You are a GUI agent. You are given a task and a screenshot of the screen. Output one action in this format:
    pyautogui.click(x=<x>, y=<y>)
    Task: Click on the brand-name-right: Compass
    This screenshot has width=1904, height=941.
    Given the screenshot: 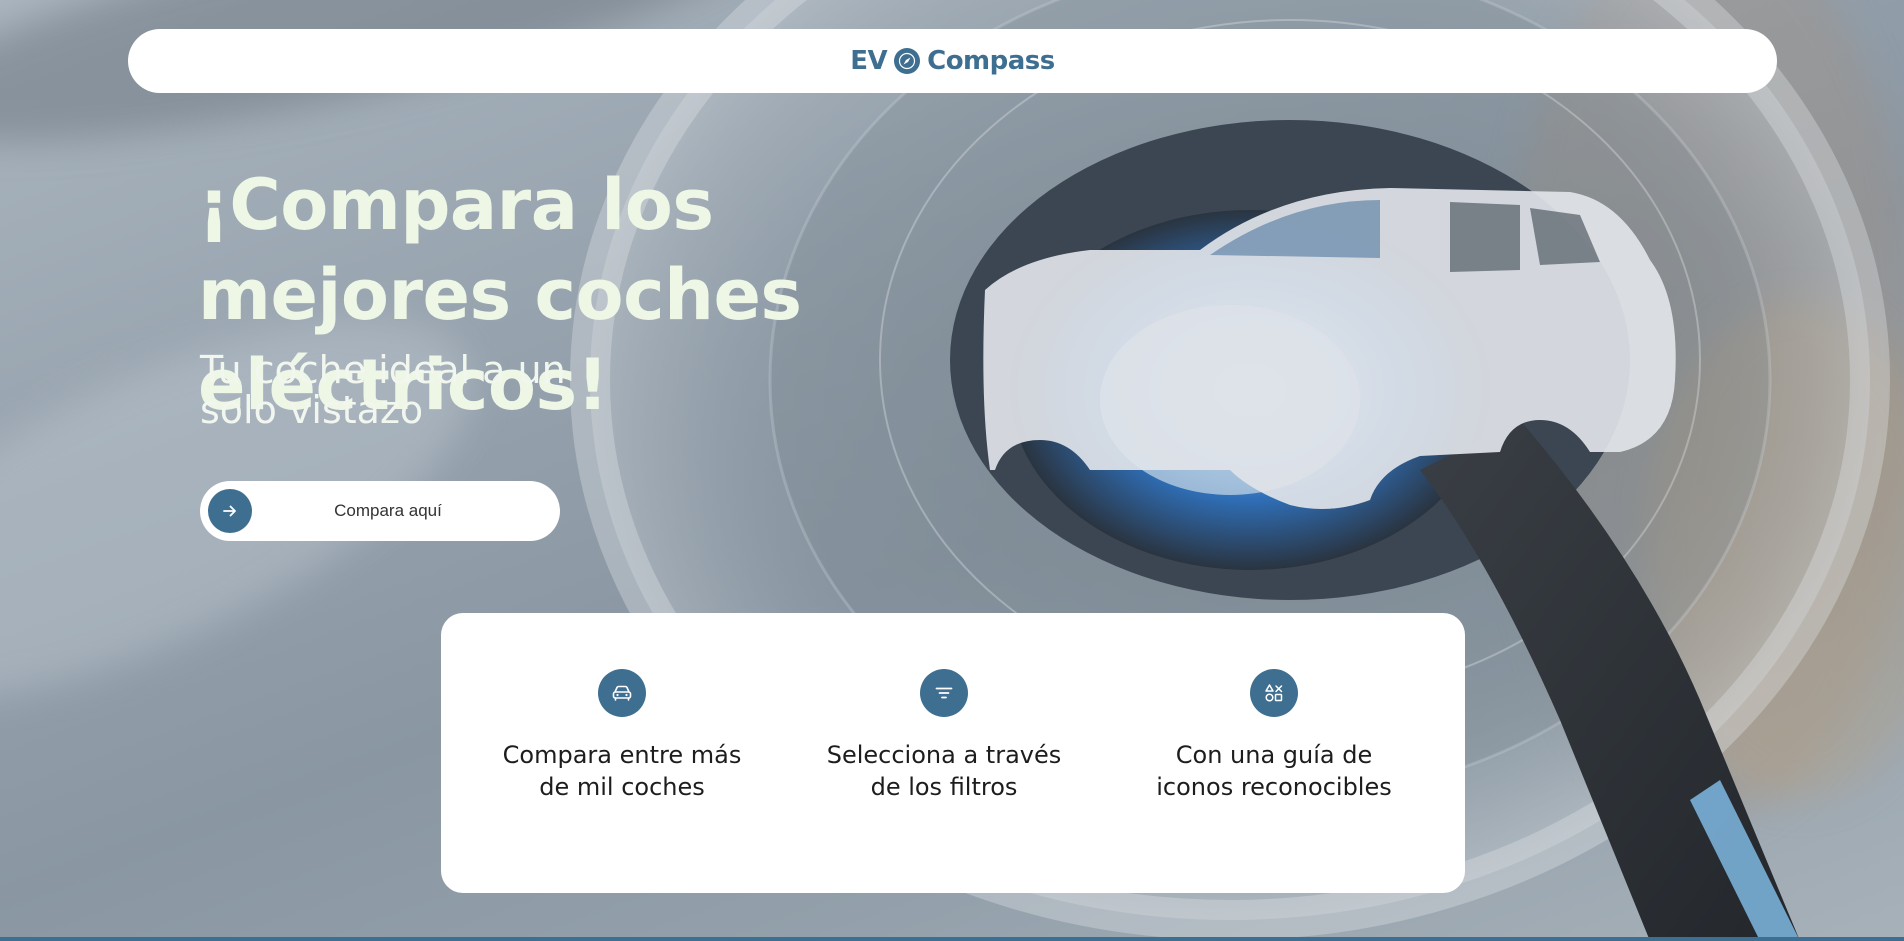 What is the action you would take?
    pyautogui.click(x=991, y=61)
    